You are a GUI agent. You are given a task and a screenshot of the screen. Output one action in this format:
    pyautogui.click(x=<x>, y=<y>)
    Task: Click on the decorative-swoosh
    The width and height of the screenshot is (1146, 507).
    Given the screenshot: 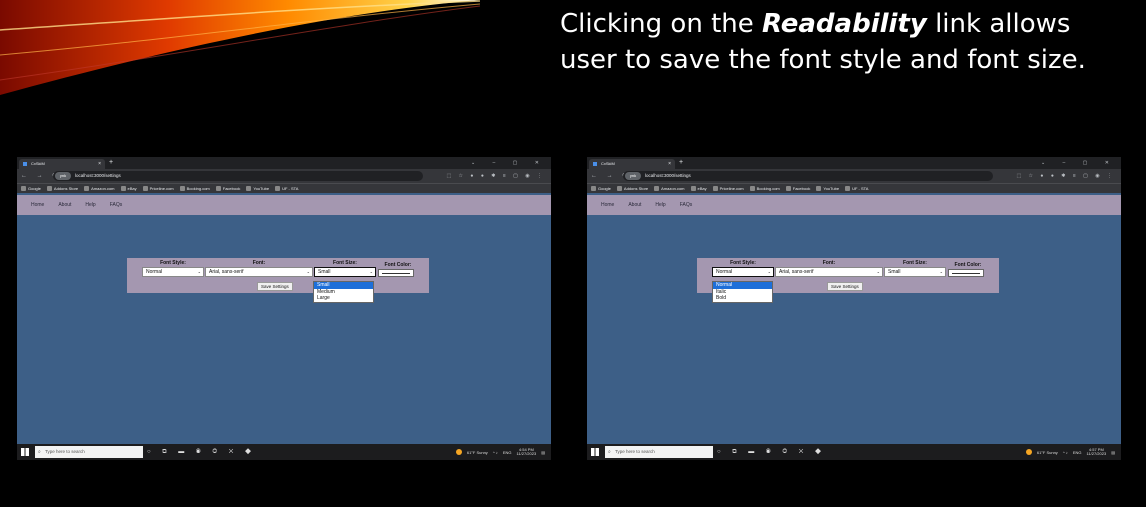 What is the action you would take?
    pyautogui.click(x=240, y=47)
    